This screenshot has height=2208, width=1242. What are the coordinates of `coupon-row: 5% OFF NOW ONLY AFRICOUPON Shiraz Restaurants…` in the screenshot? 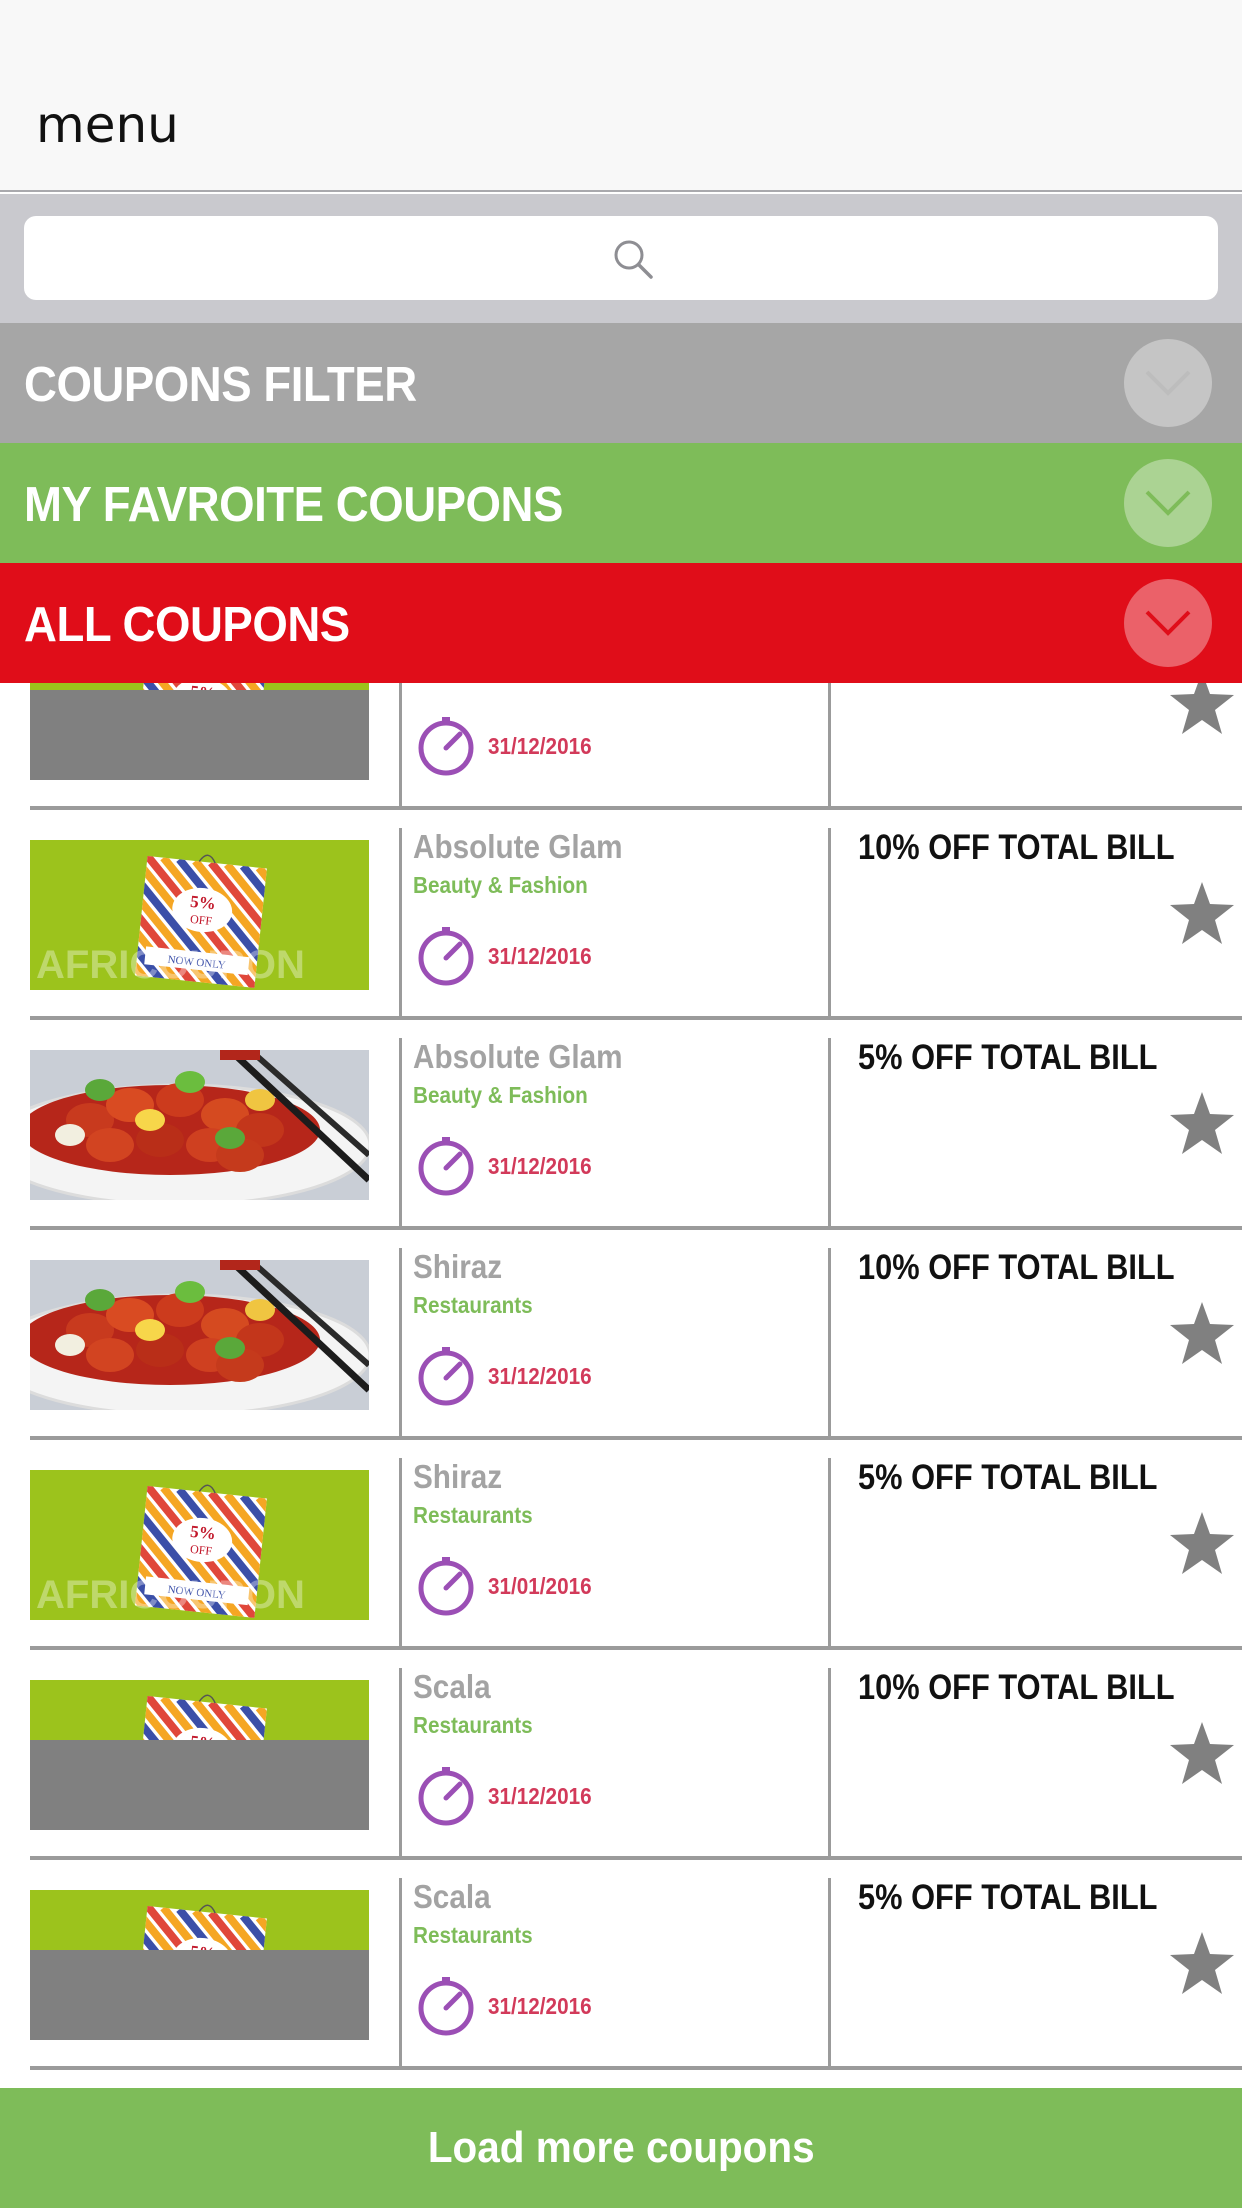 It's located at (621, 1545).